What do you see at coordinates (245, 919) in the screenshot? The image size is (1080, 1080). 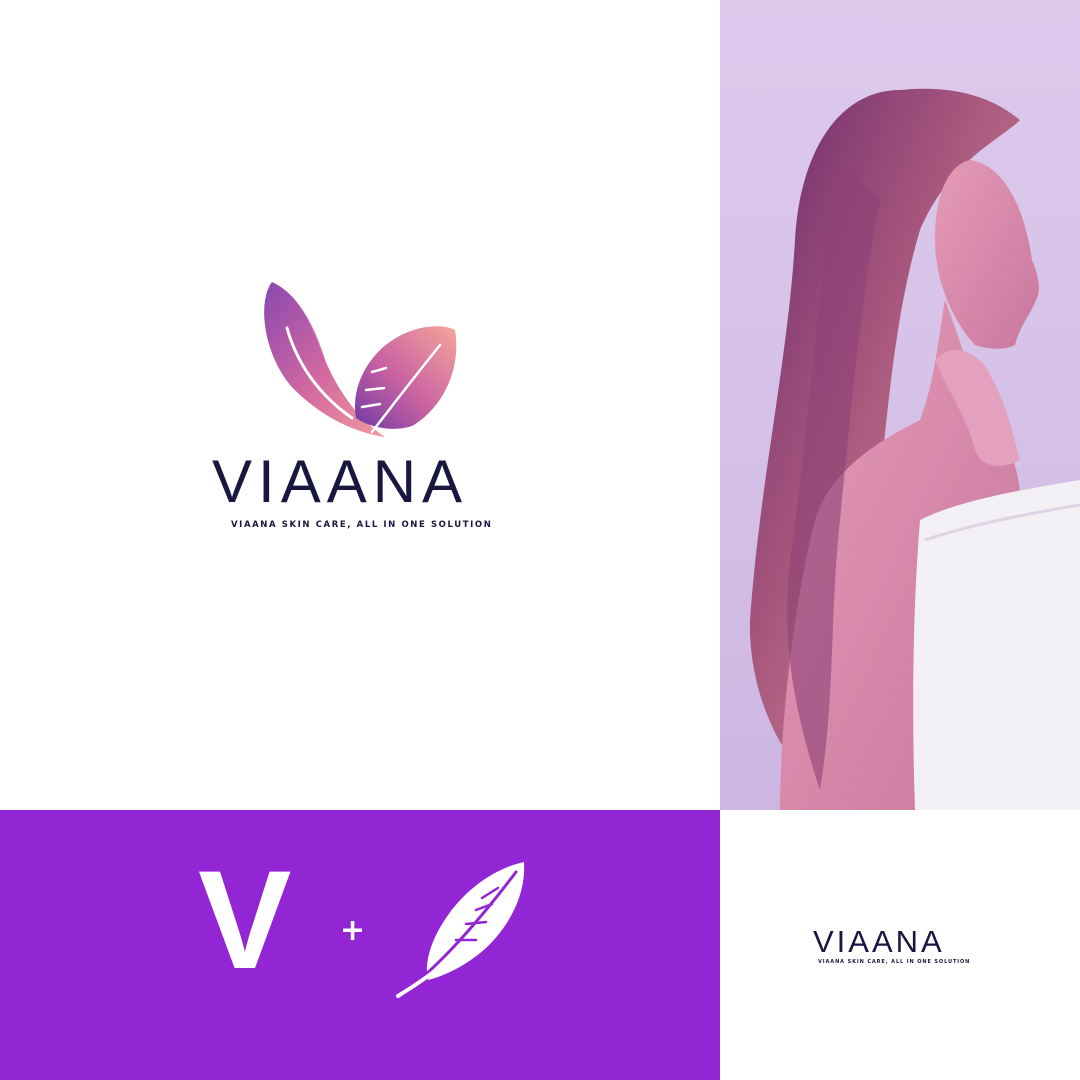 I see `v-letter: V` at bounding box center [245, 919].